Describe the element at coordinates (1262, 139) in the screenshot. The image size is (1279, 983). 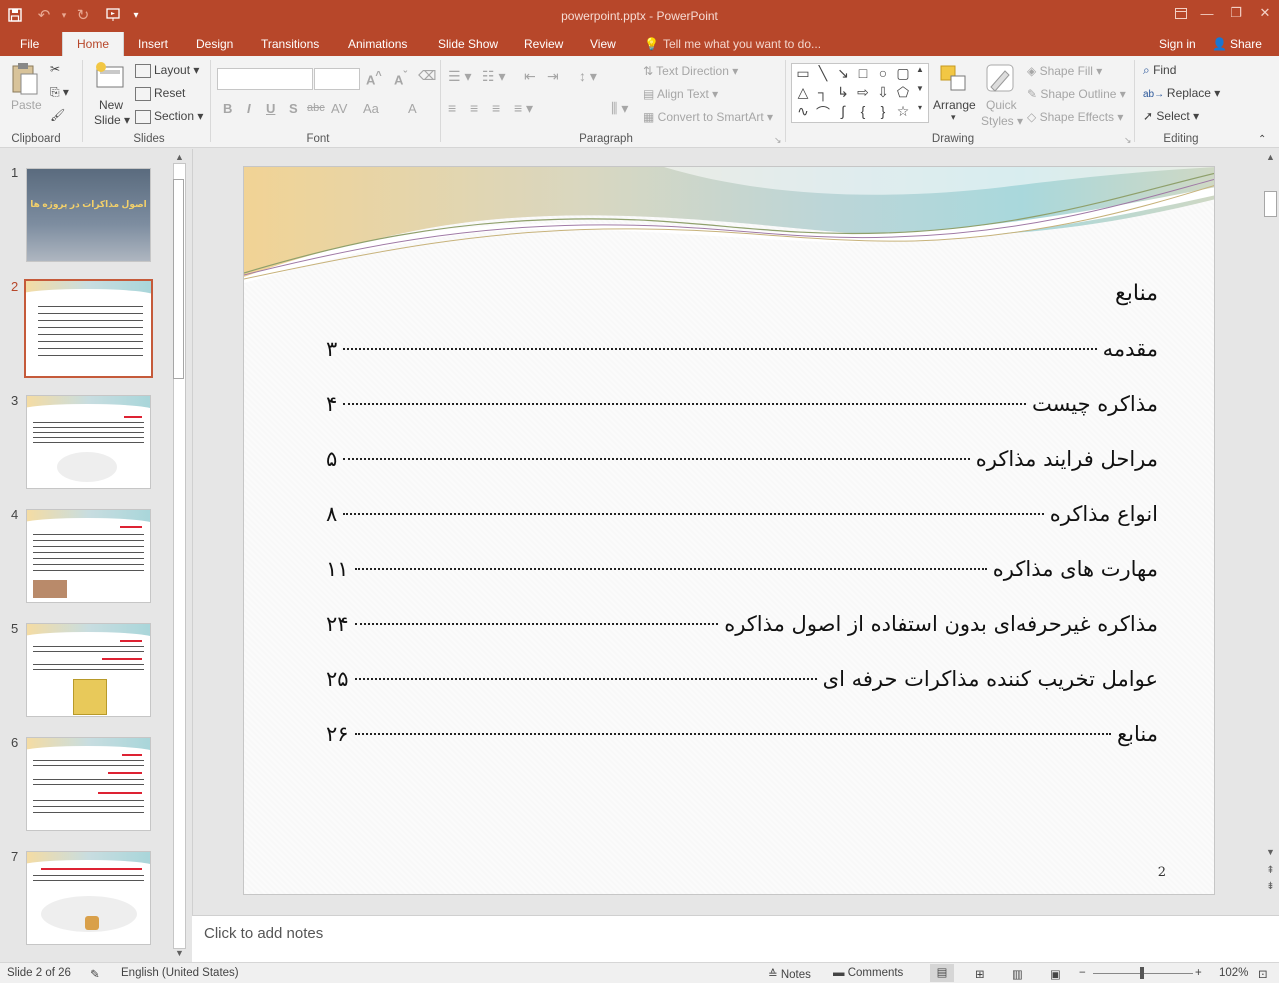
I see `collapse-ribbon-icon: ⌃` at that location.